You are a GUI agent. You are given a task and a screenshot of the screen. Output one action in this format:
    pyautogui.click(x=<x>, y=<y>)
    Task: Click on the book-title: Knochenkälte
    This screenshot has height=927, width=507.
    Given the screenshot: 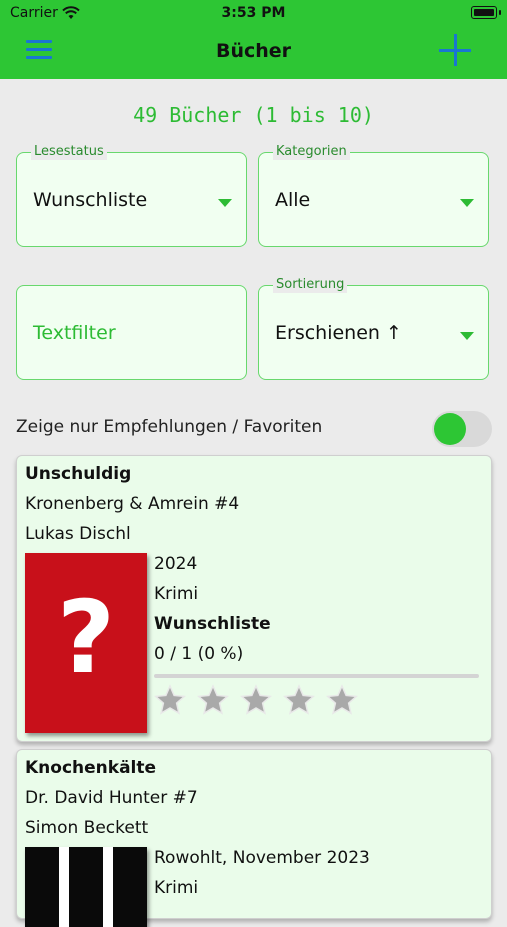 What is the action you would take?
    pyautogui.click(x=91, y=768)
    